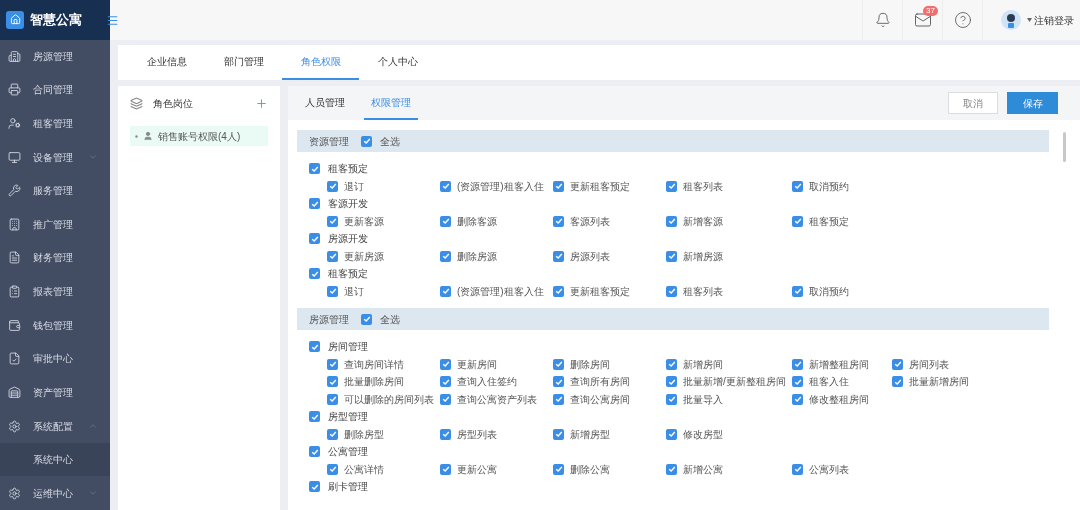 Image resolution: width=1080 pixels, height=510 pixels. I want to click on sidebar-item: 租客管理, so click(55, 123).